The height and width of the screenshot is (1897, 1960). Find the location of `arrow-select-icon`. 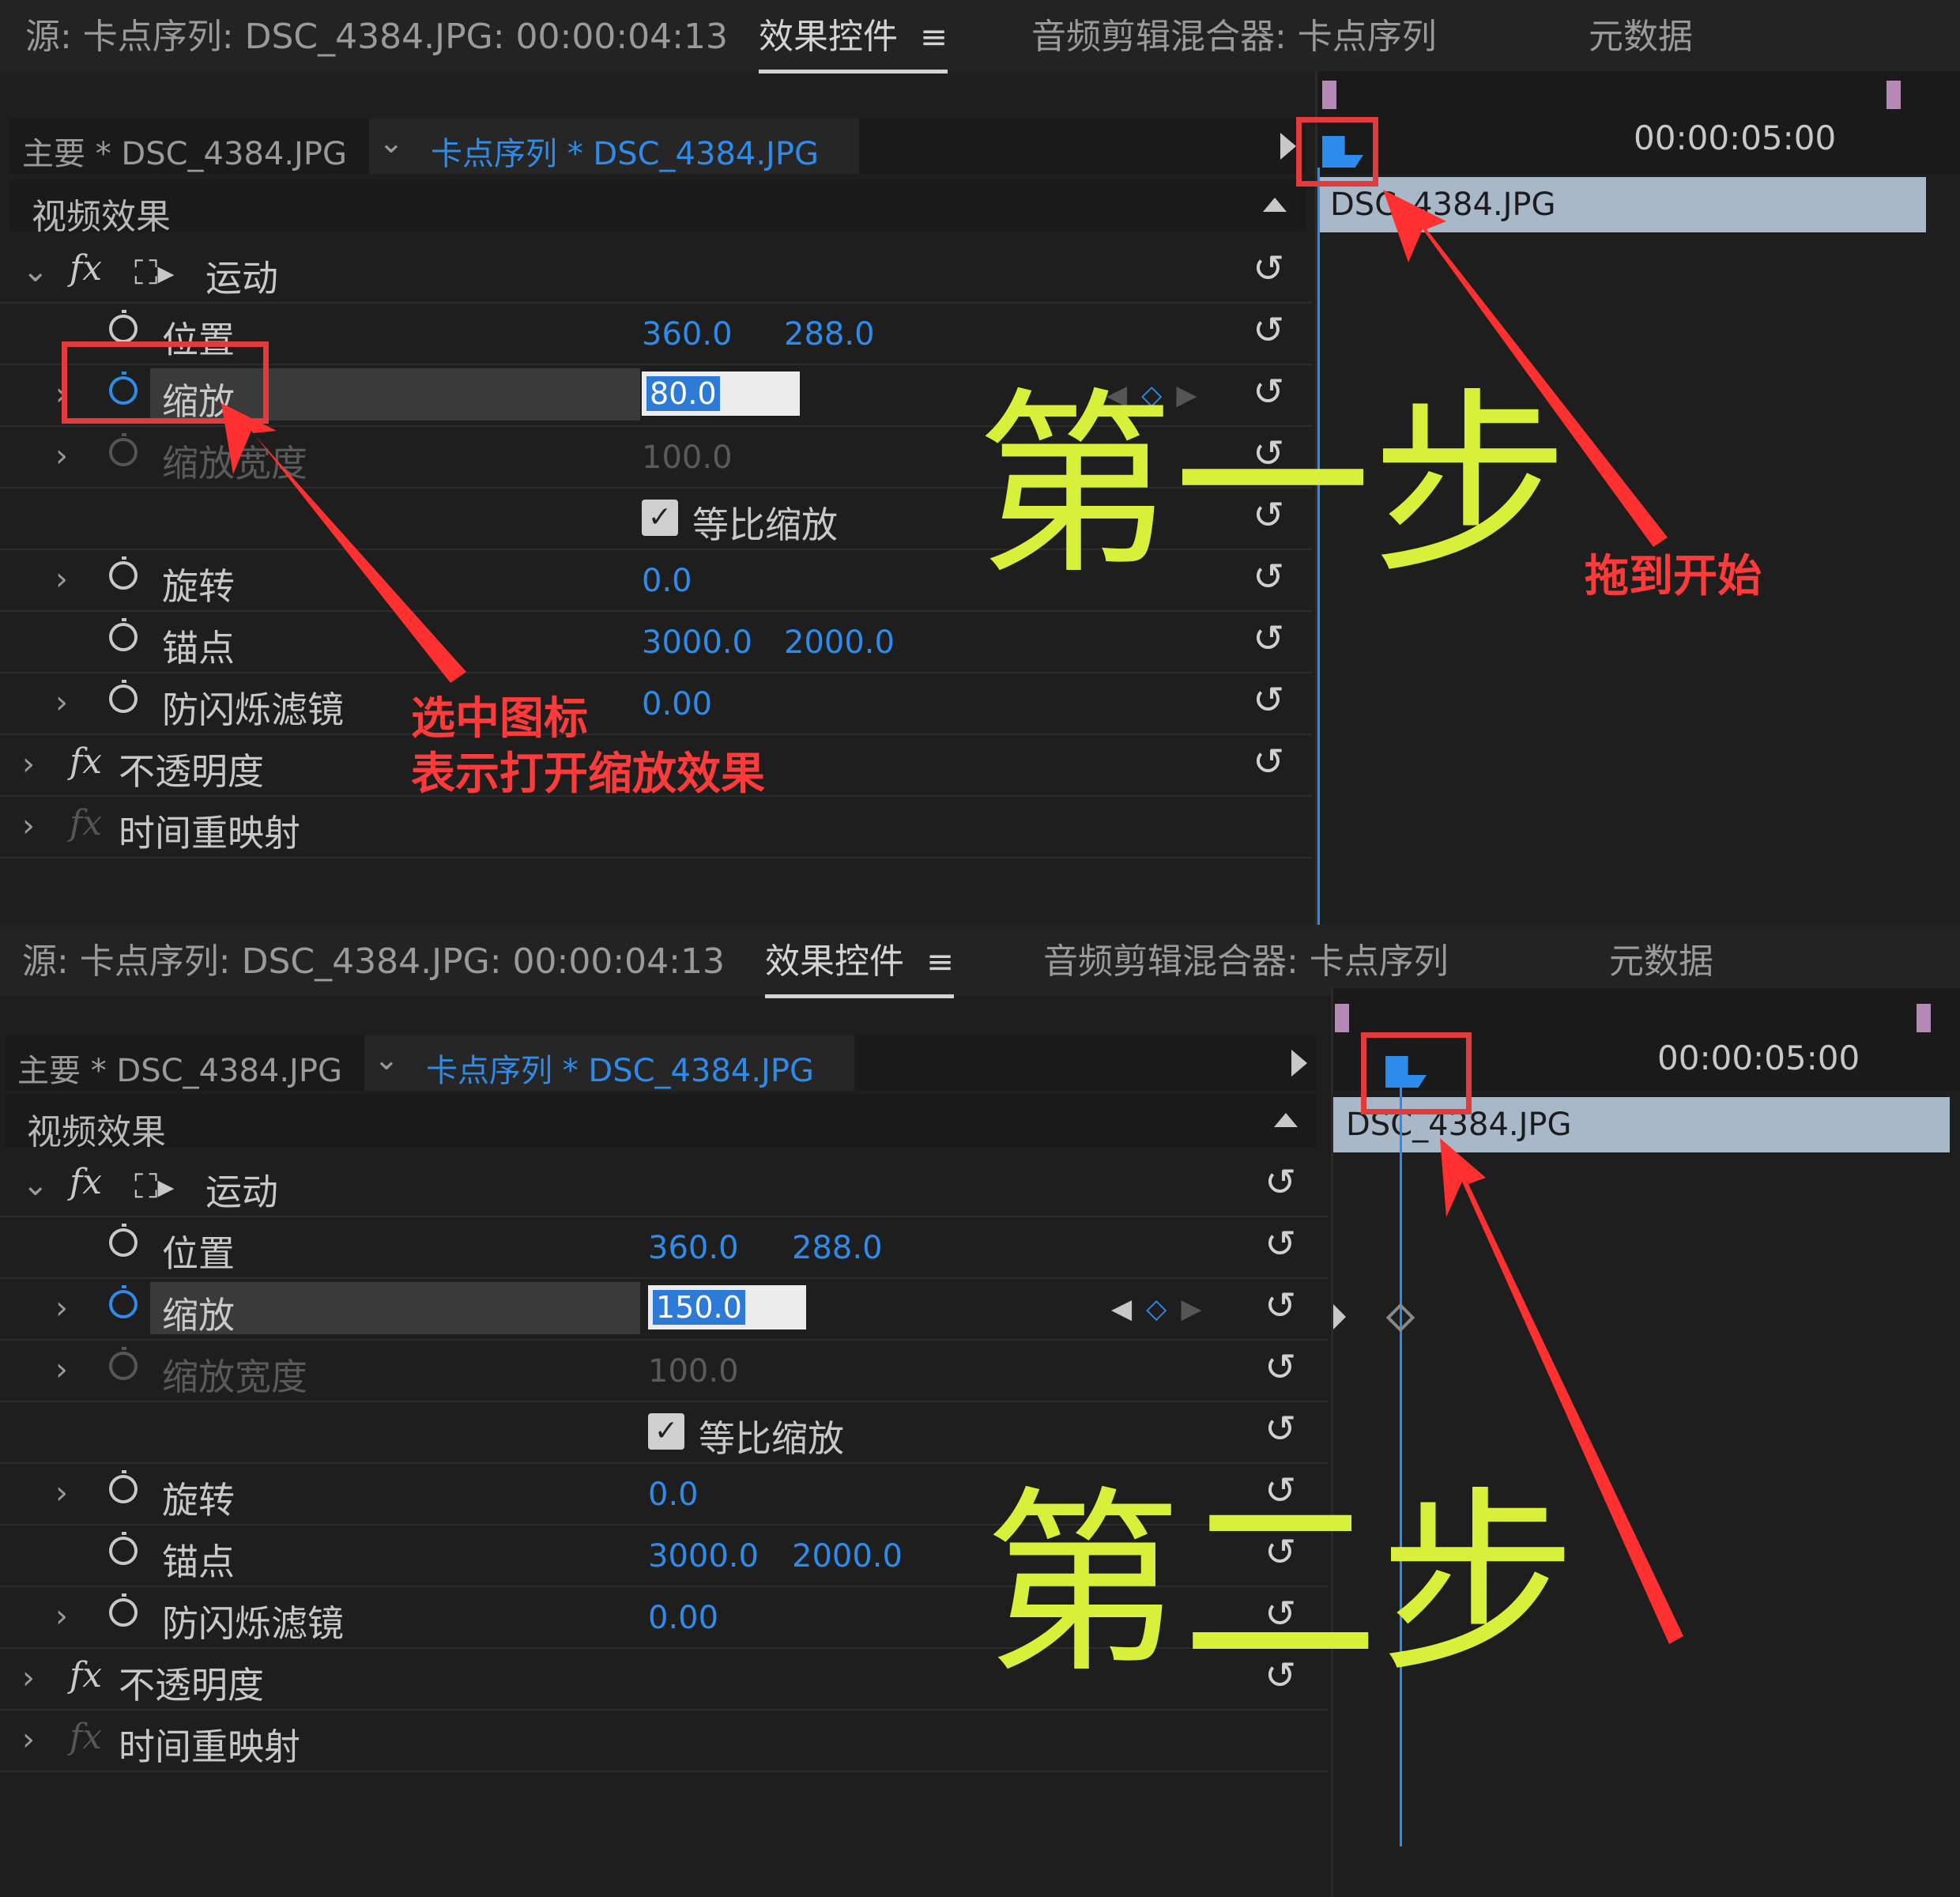

arrow-select-icon is located at coordinates (343, 543).